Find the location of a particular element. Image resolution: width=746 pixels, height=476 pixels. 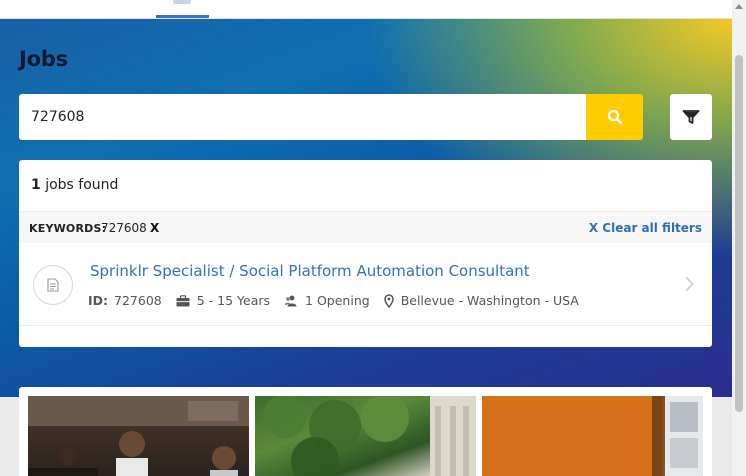

job-experience: 5 - 15 Years is located at coordinates (223, 300).